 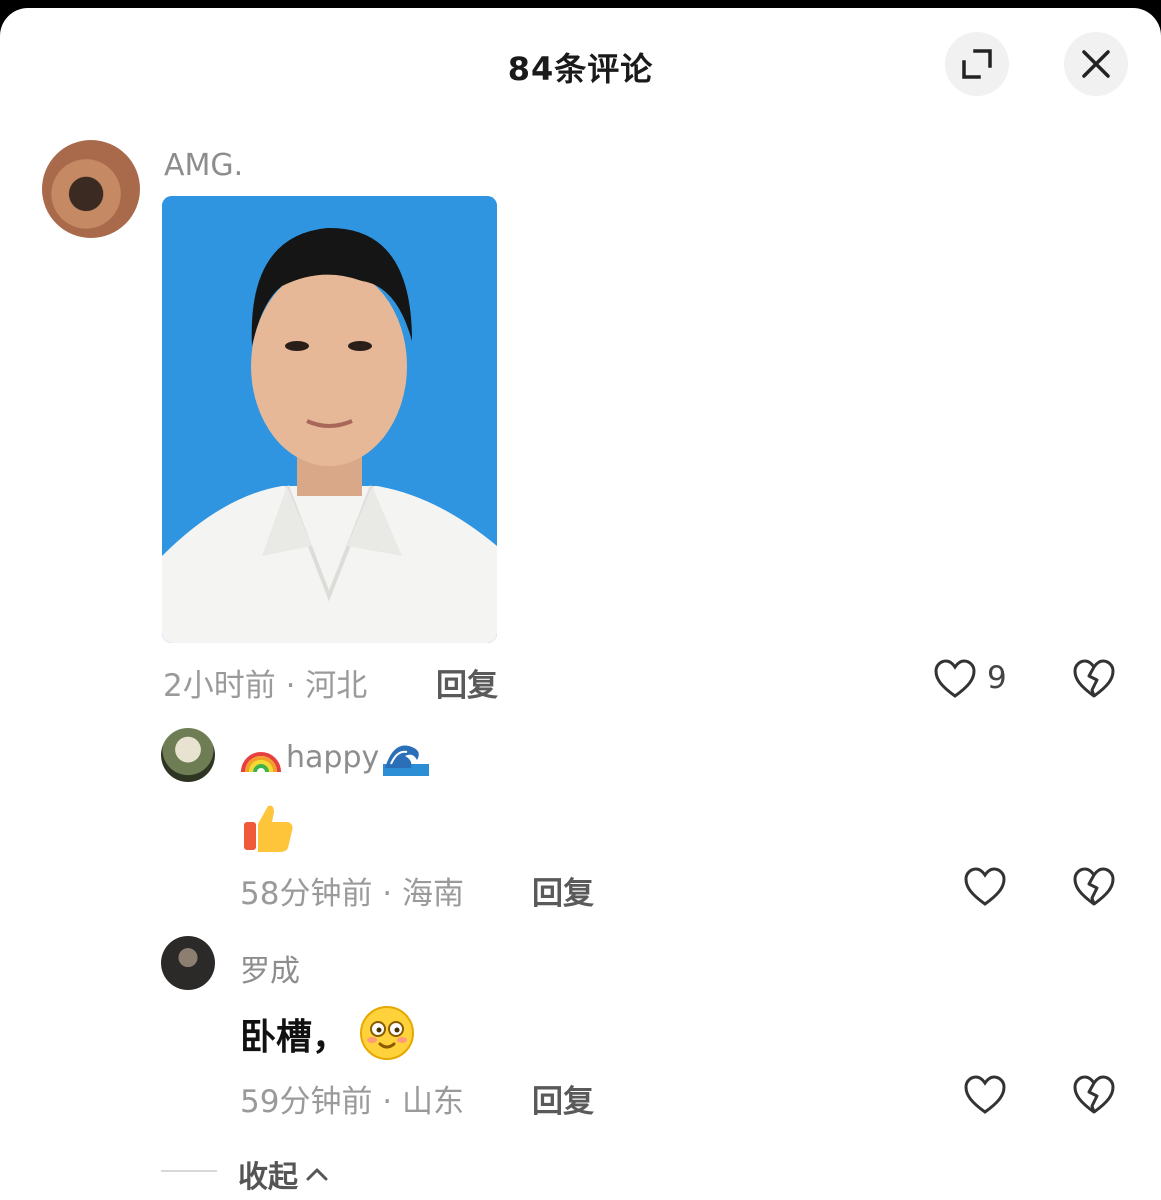 What do you see at coordinates (189, 1171) in the screenshot?
I see `collapse-divider` at bounding box center [189, 1171].